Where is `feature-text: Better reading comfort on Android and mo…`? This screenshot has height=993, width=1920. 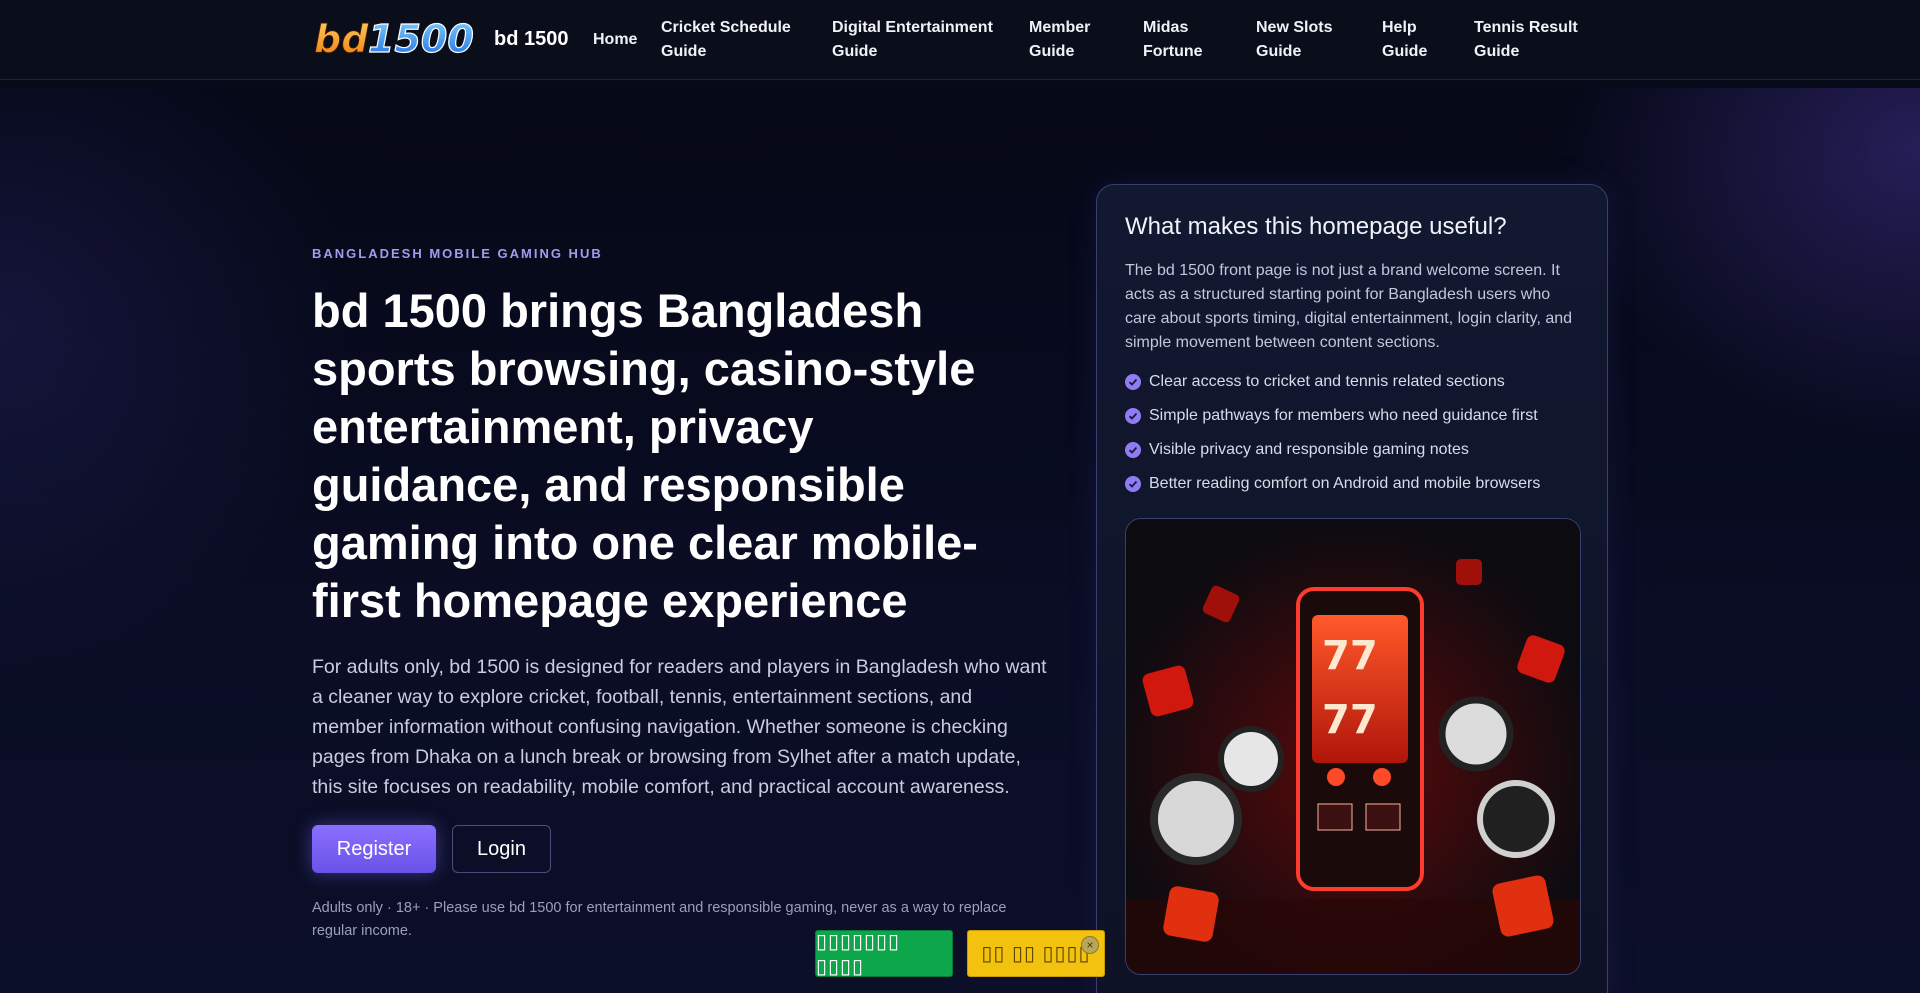 feature-text: Better reading comfort on Android and mo… is located at coordinates (1345, 483).